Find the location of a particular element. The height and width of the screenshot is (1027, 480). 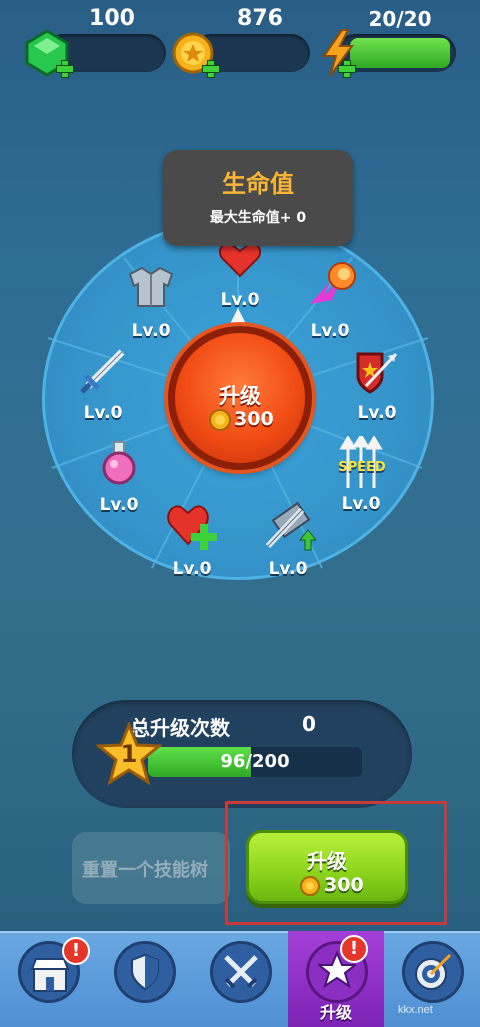

skill-level-potion: Lv.0 is located at coordinates (119, 505).